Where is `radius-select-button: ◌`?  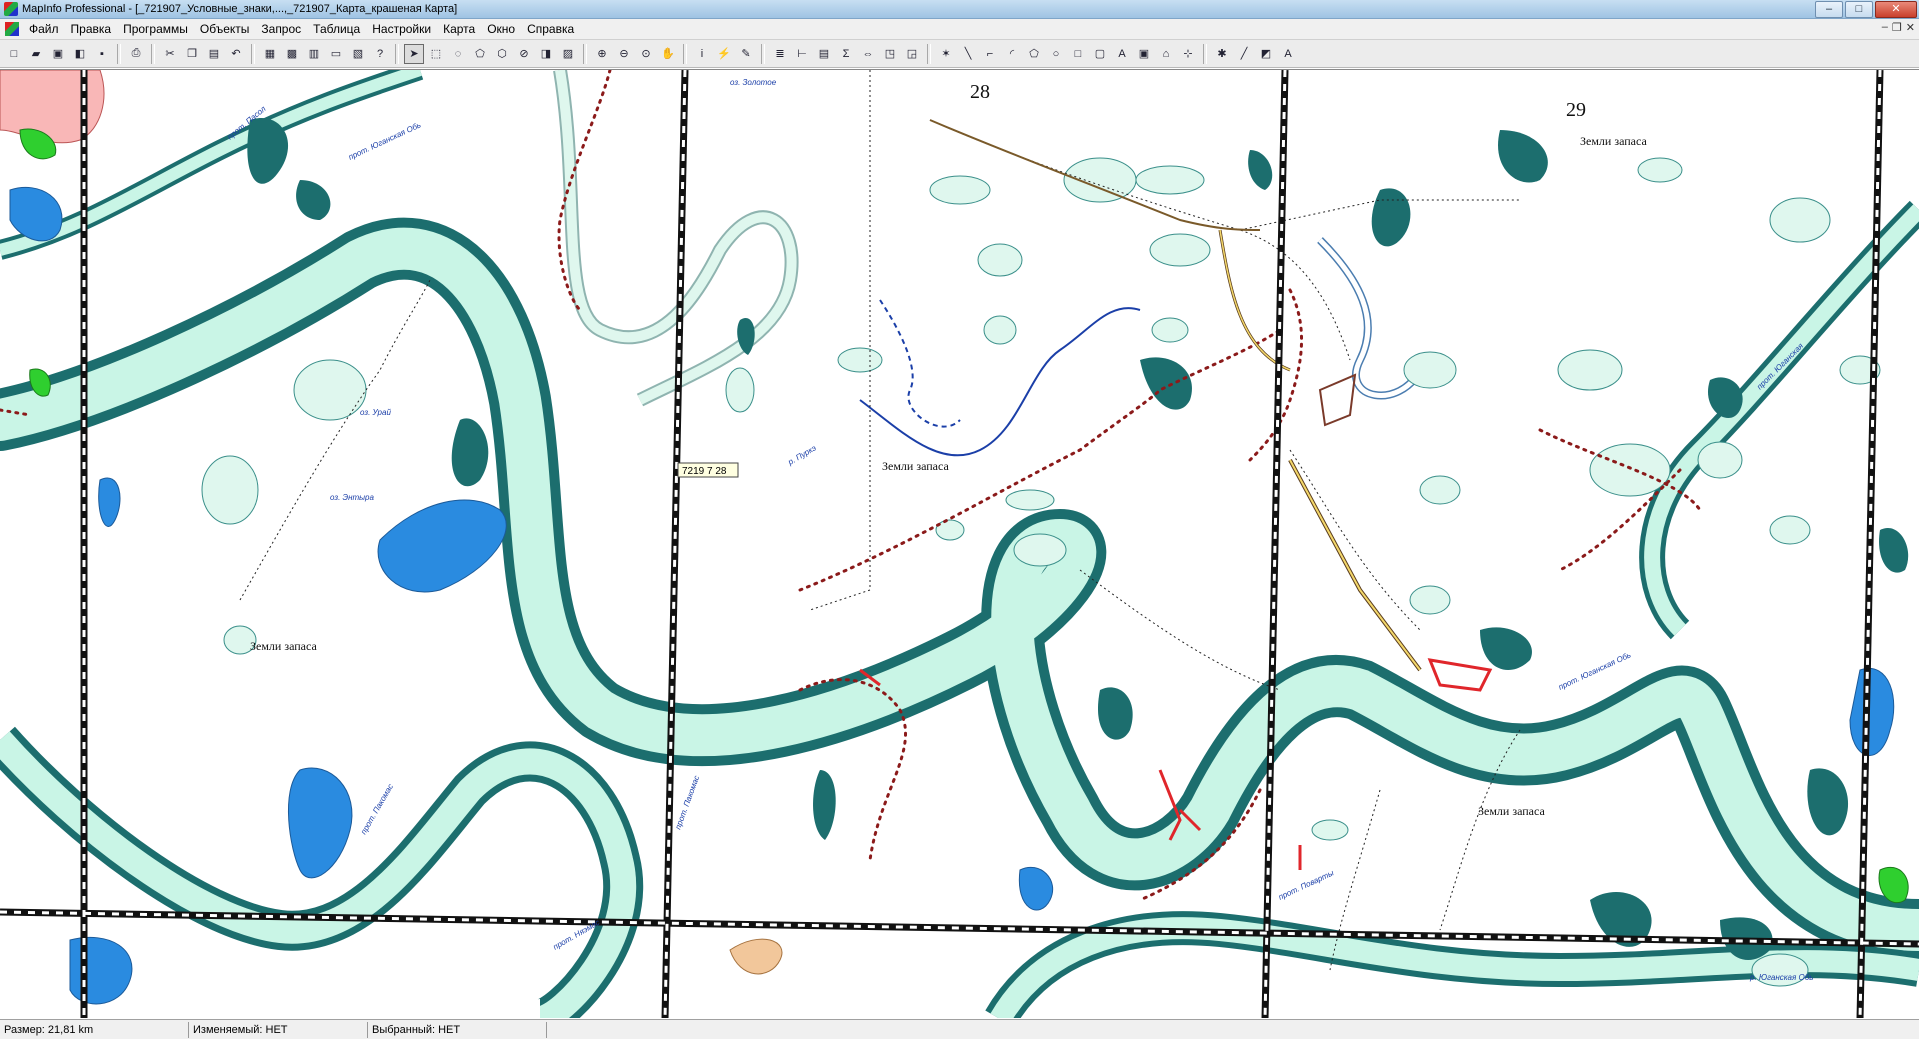 radius-select-button: ◌ is located at coordinates (458, 54).